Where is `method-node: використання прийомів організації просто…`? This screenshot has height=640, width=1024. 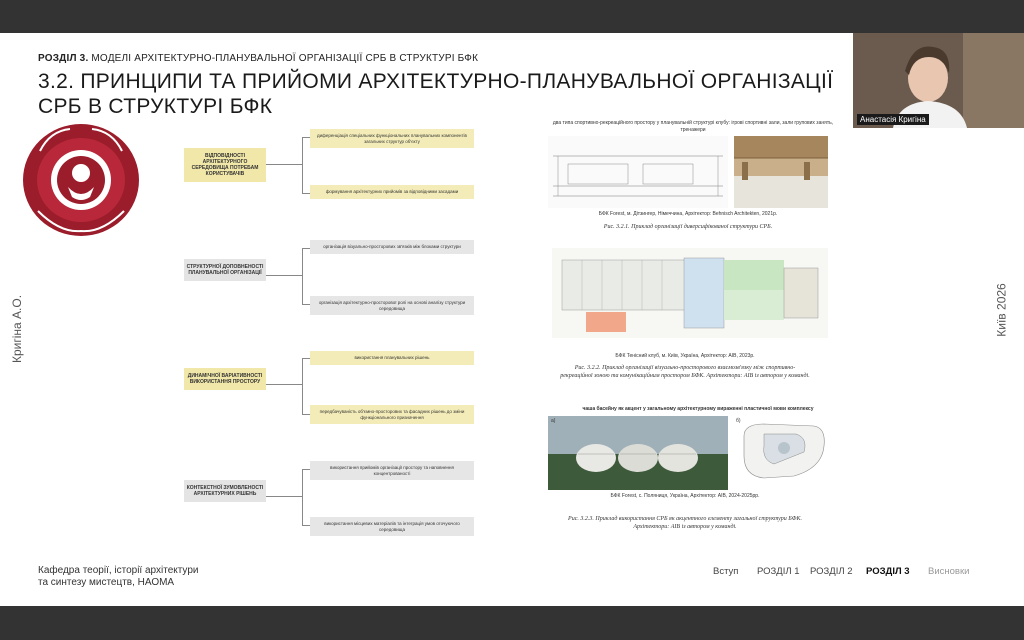
method-node: використання прийомів організації просто… is located at coordinates (392, 470).